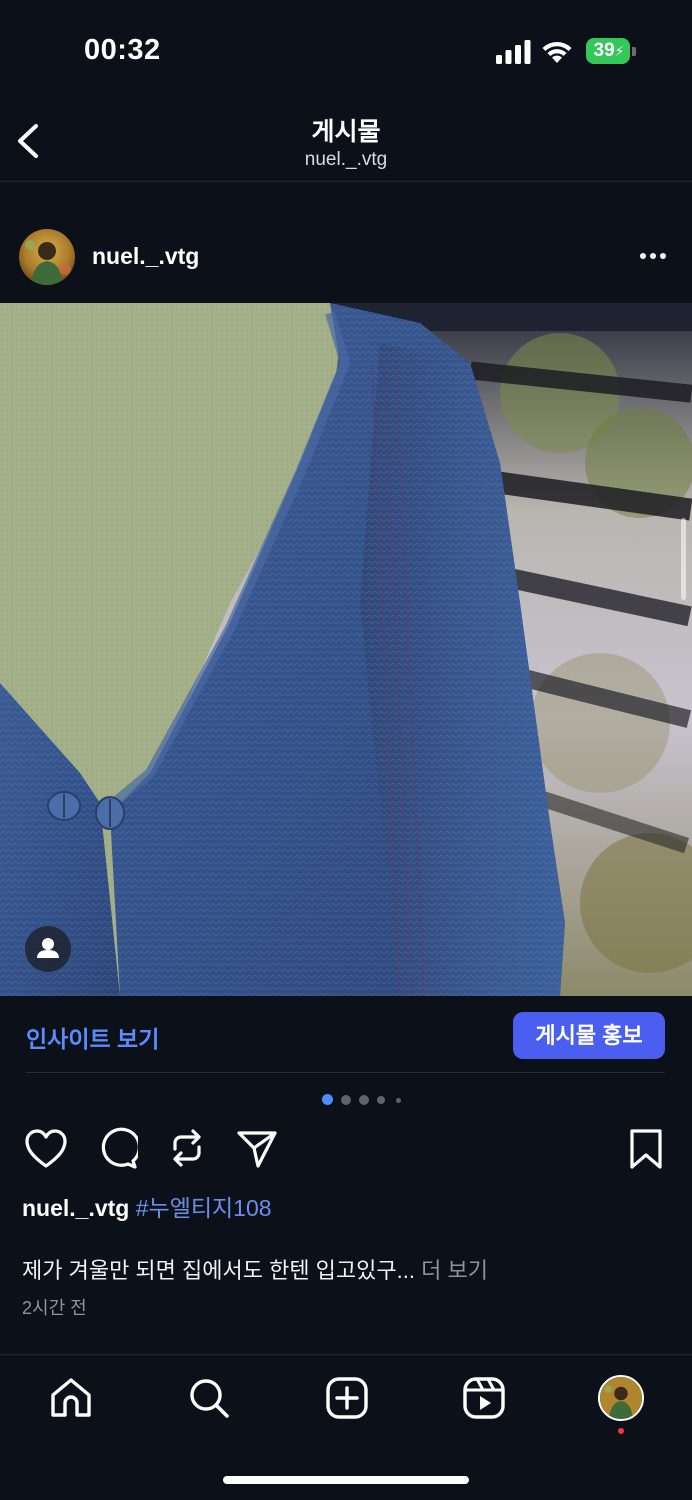 The width and height of the screenshot is (692, 1500). I want to click on status-time: 00:32, so click(122, 50).